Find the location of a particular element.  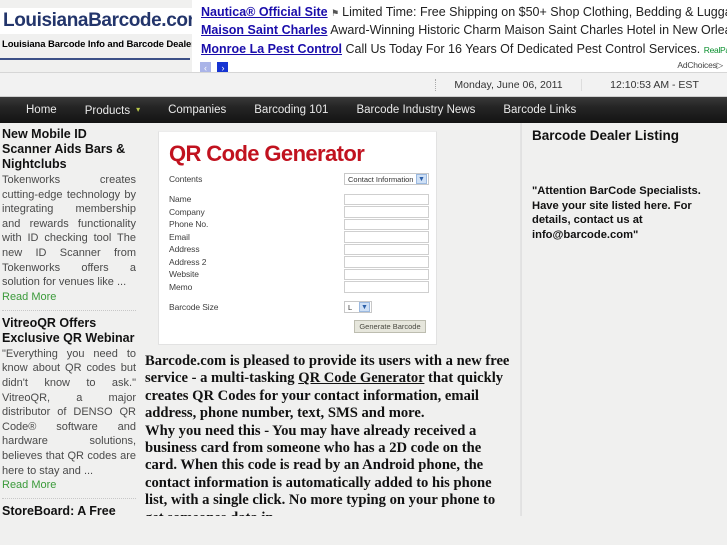

qr-field-label: Phone No. is located at coordinates (189, 224).